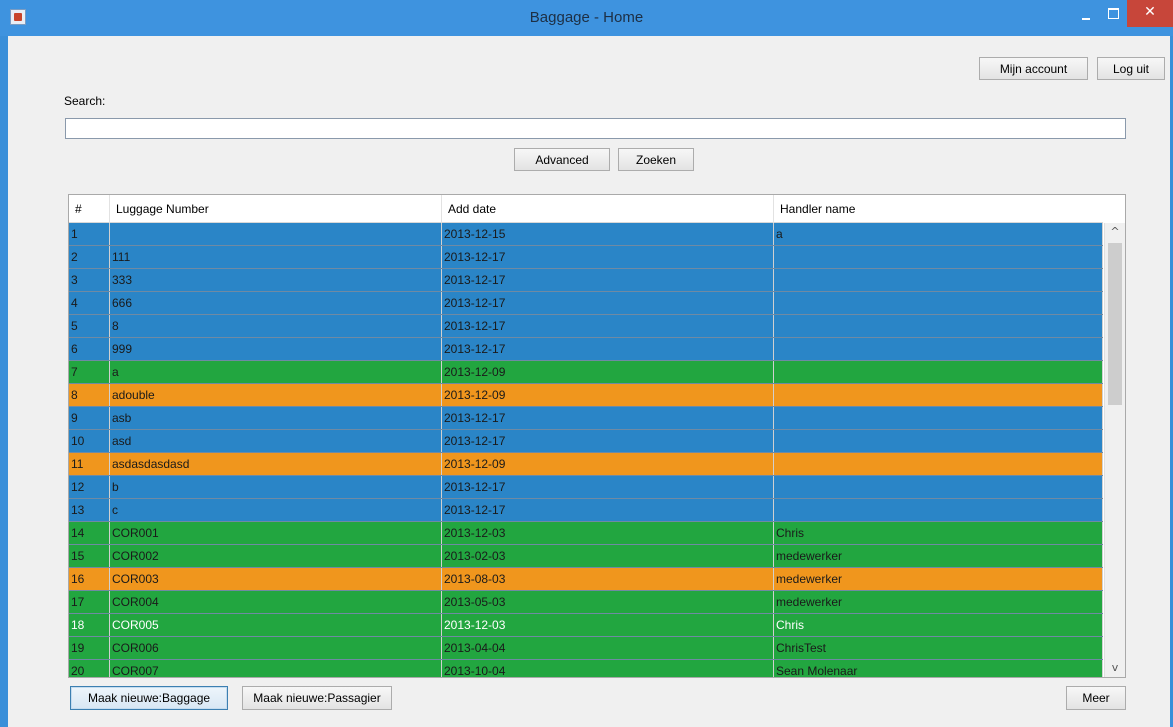 The height and width of the screenshot is (727, 1173). Describe the element at coordinates (149, 698) in the screenshot. I see `new-baggage-button: Maak nieuwe:Baggage` at that location.